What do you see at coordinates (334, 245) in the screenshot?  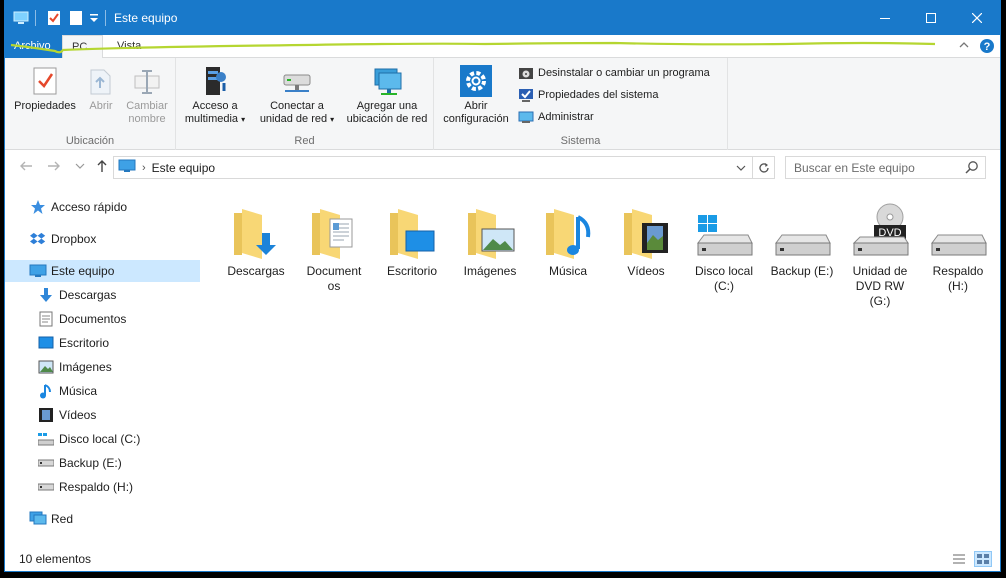 I see `item-documentos: Document os` at bounding box center [334, 245].